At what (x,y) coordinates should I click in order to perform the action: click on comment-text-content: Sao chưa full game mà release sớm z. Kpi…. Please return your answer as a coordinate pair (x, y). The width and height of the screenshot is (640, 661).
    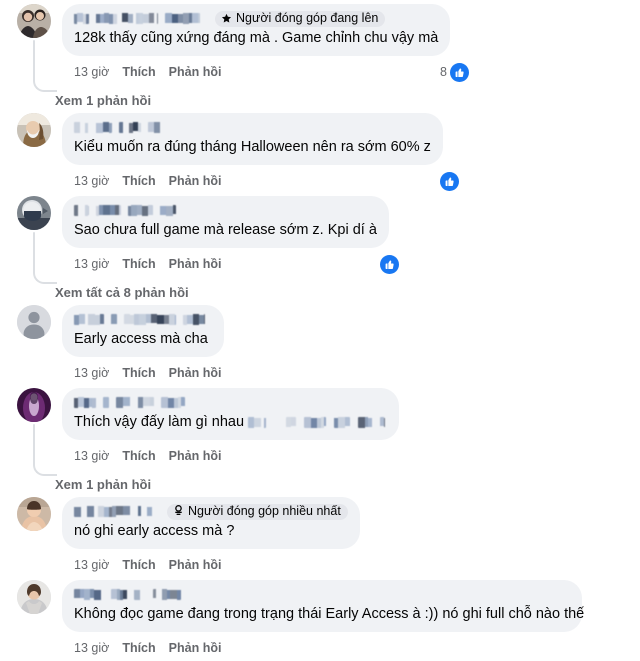
    Looking at the image, I should click on (225, 230).